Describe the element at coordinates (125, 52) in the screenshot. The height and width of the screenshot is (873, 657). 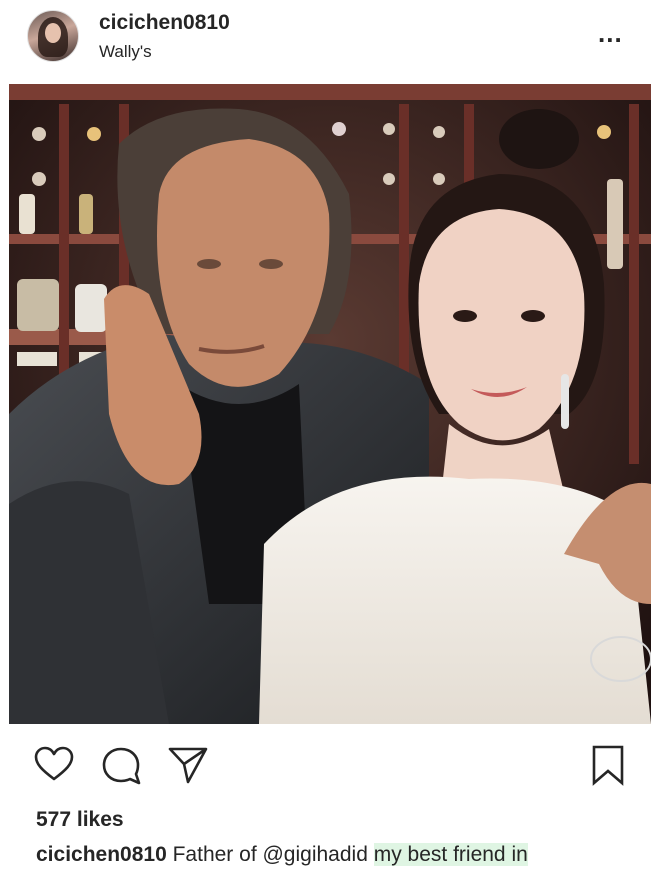
I see `post-location: Wally's` at that location.